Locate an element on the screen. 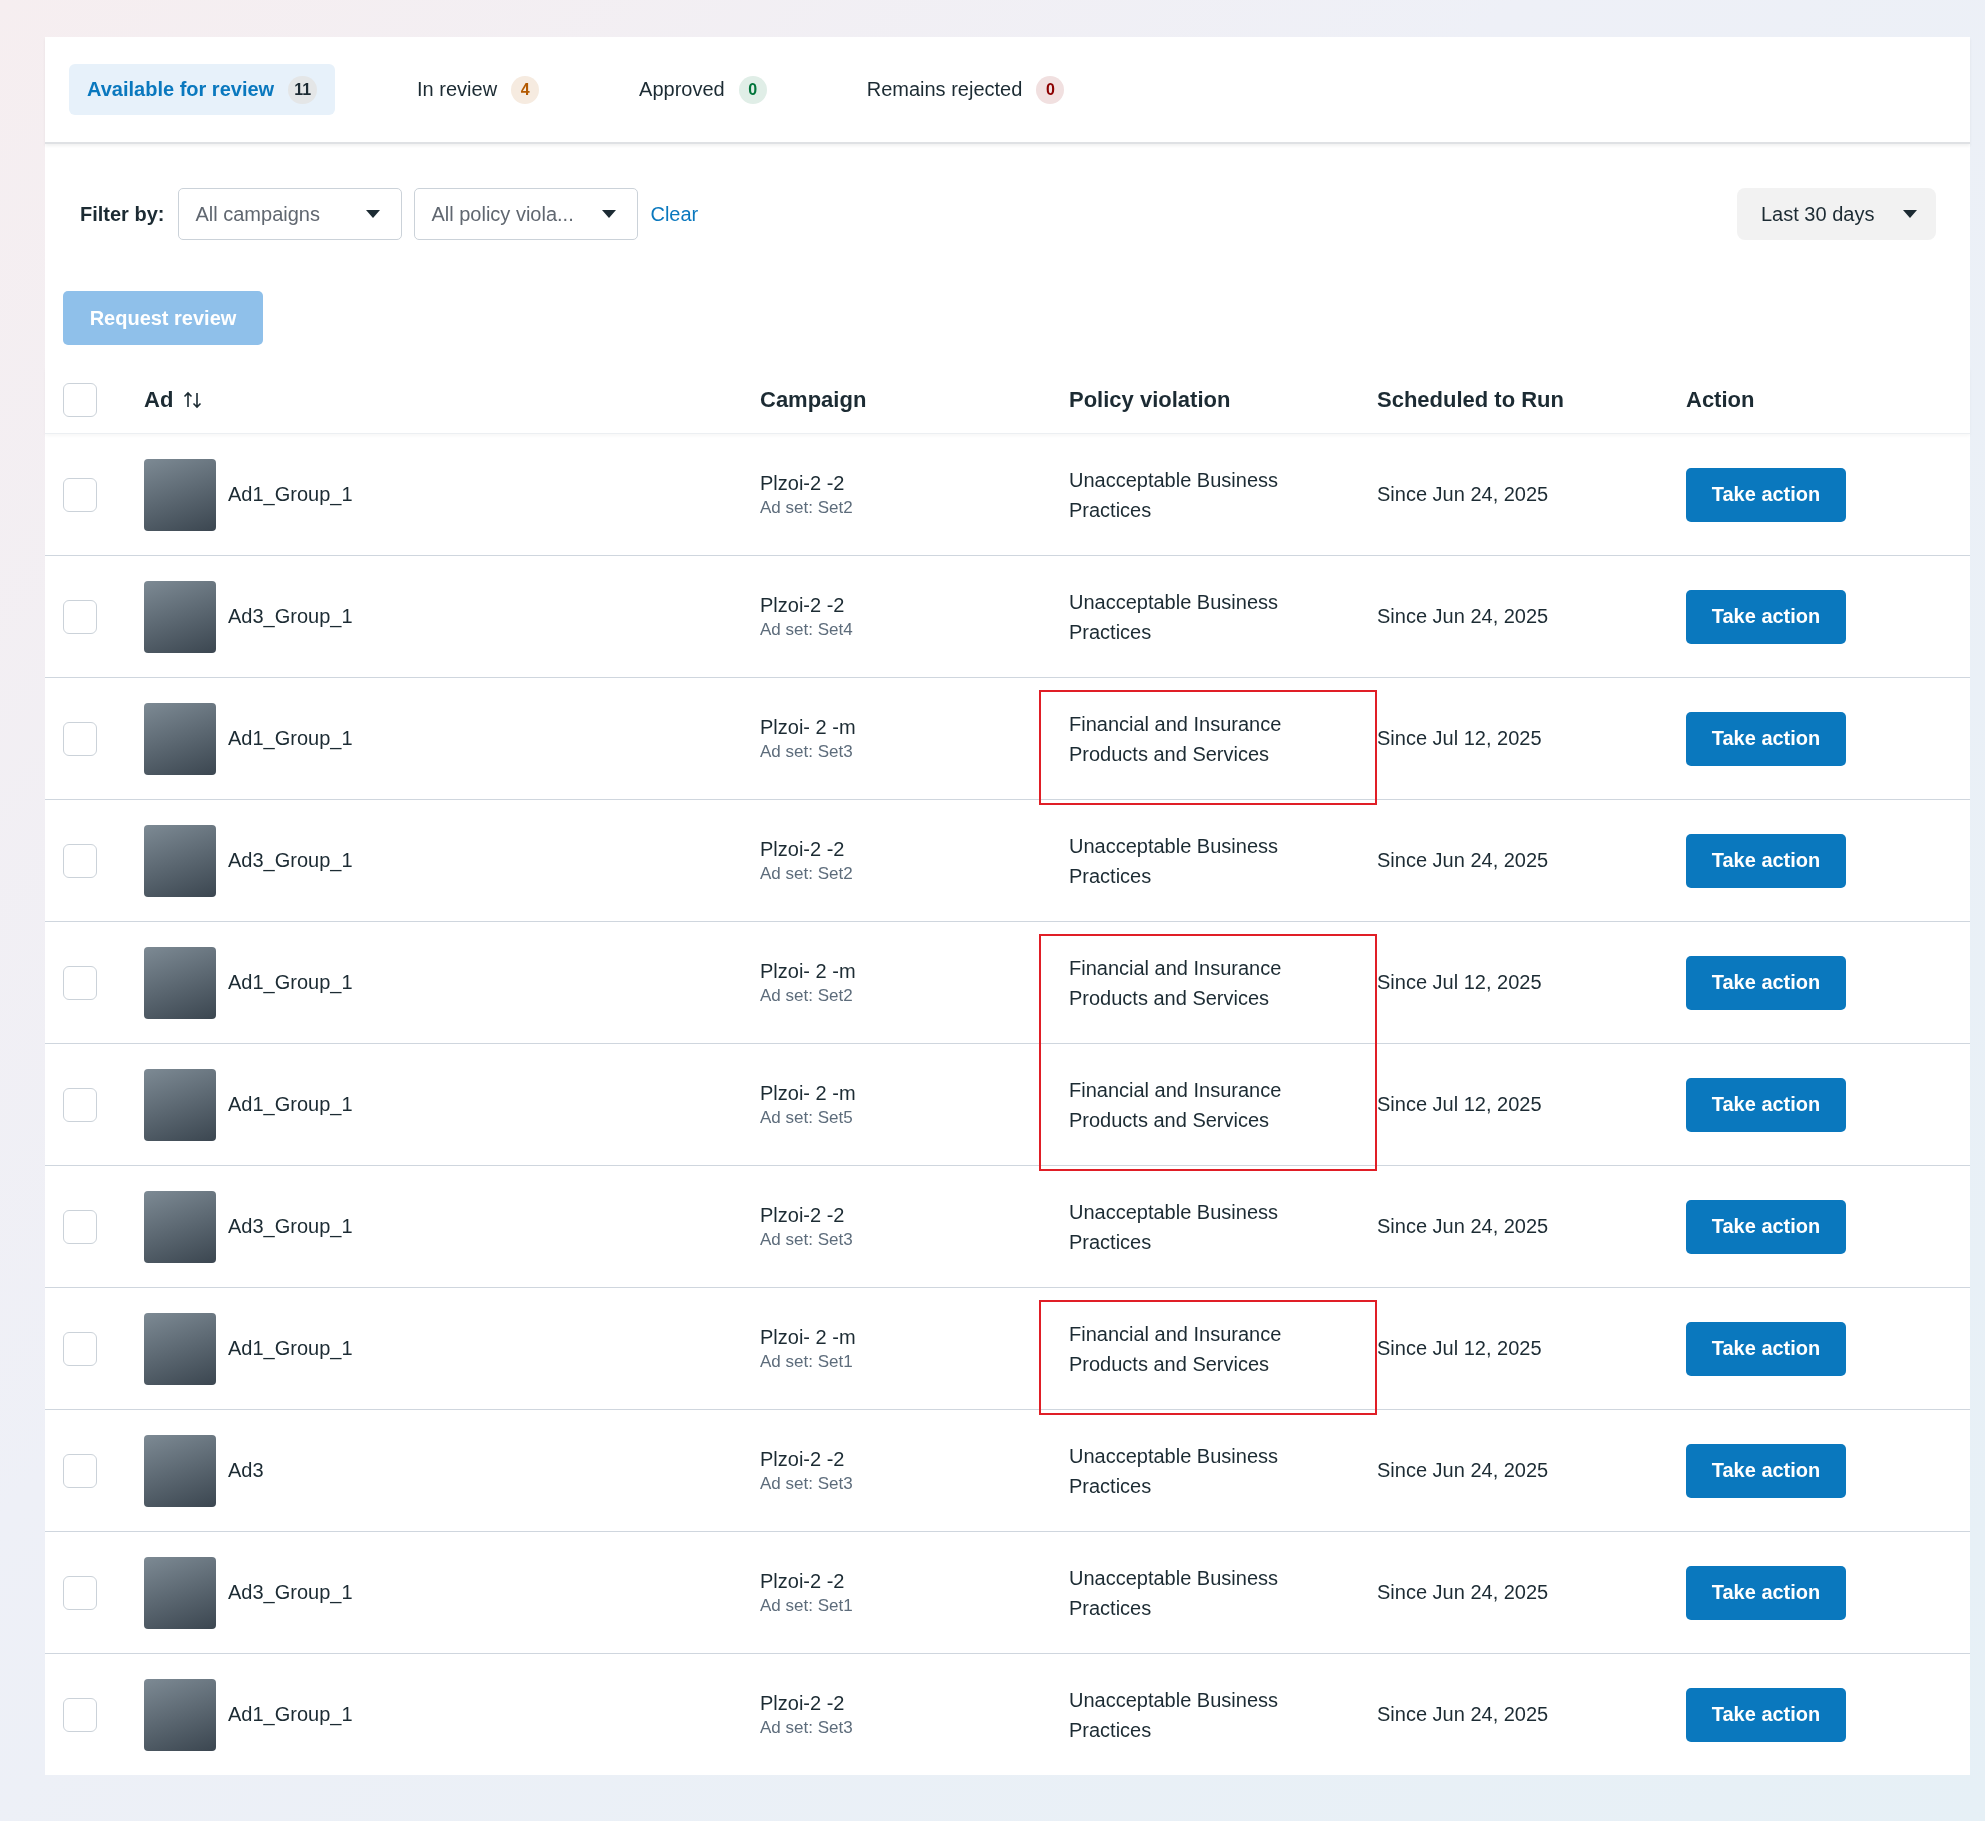  tab-label: Approved is located at coordinates (682, 89).